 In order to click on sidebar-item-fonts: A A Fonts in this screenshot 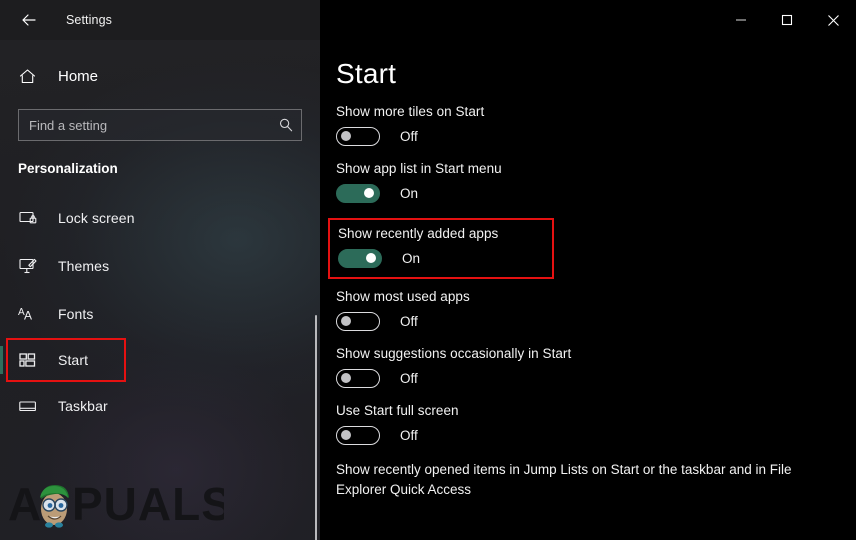, I will do `click(160, 314)`.